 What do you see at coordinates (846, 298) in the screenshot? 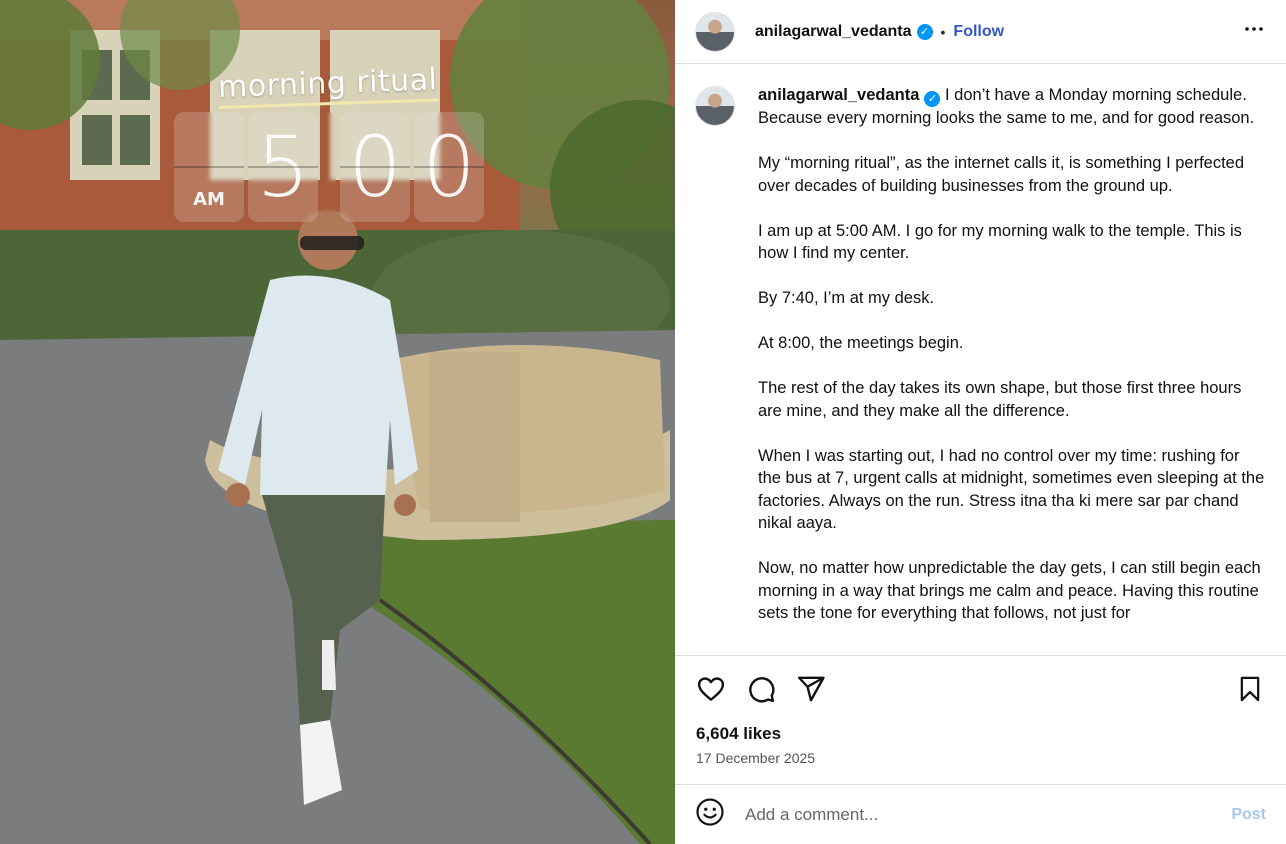
I see `caption-paragraph: By 7:40, I’m at my desk.` at bounding box center [846, 298].